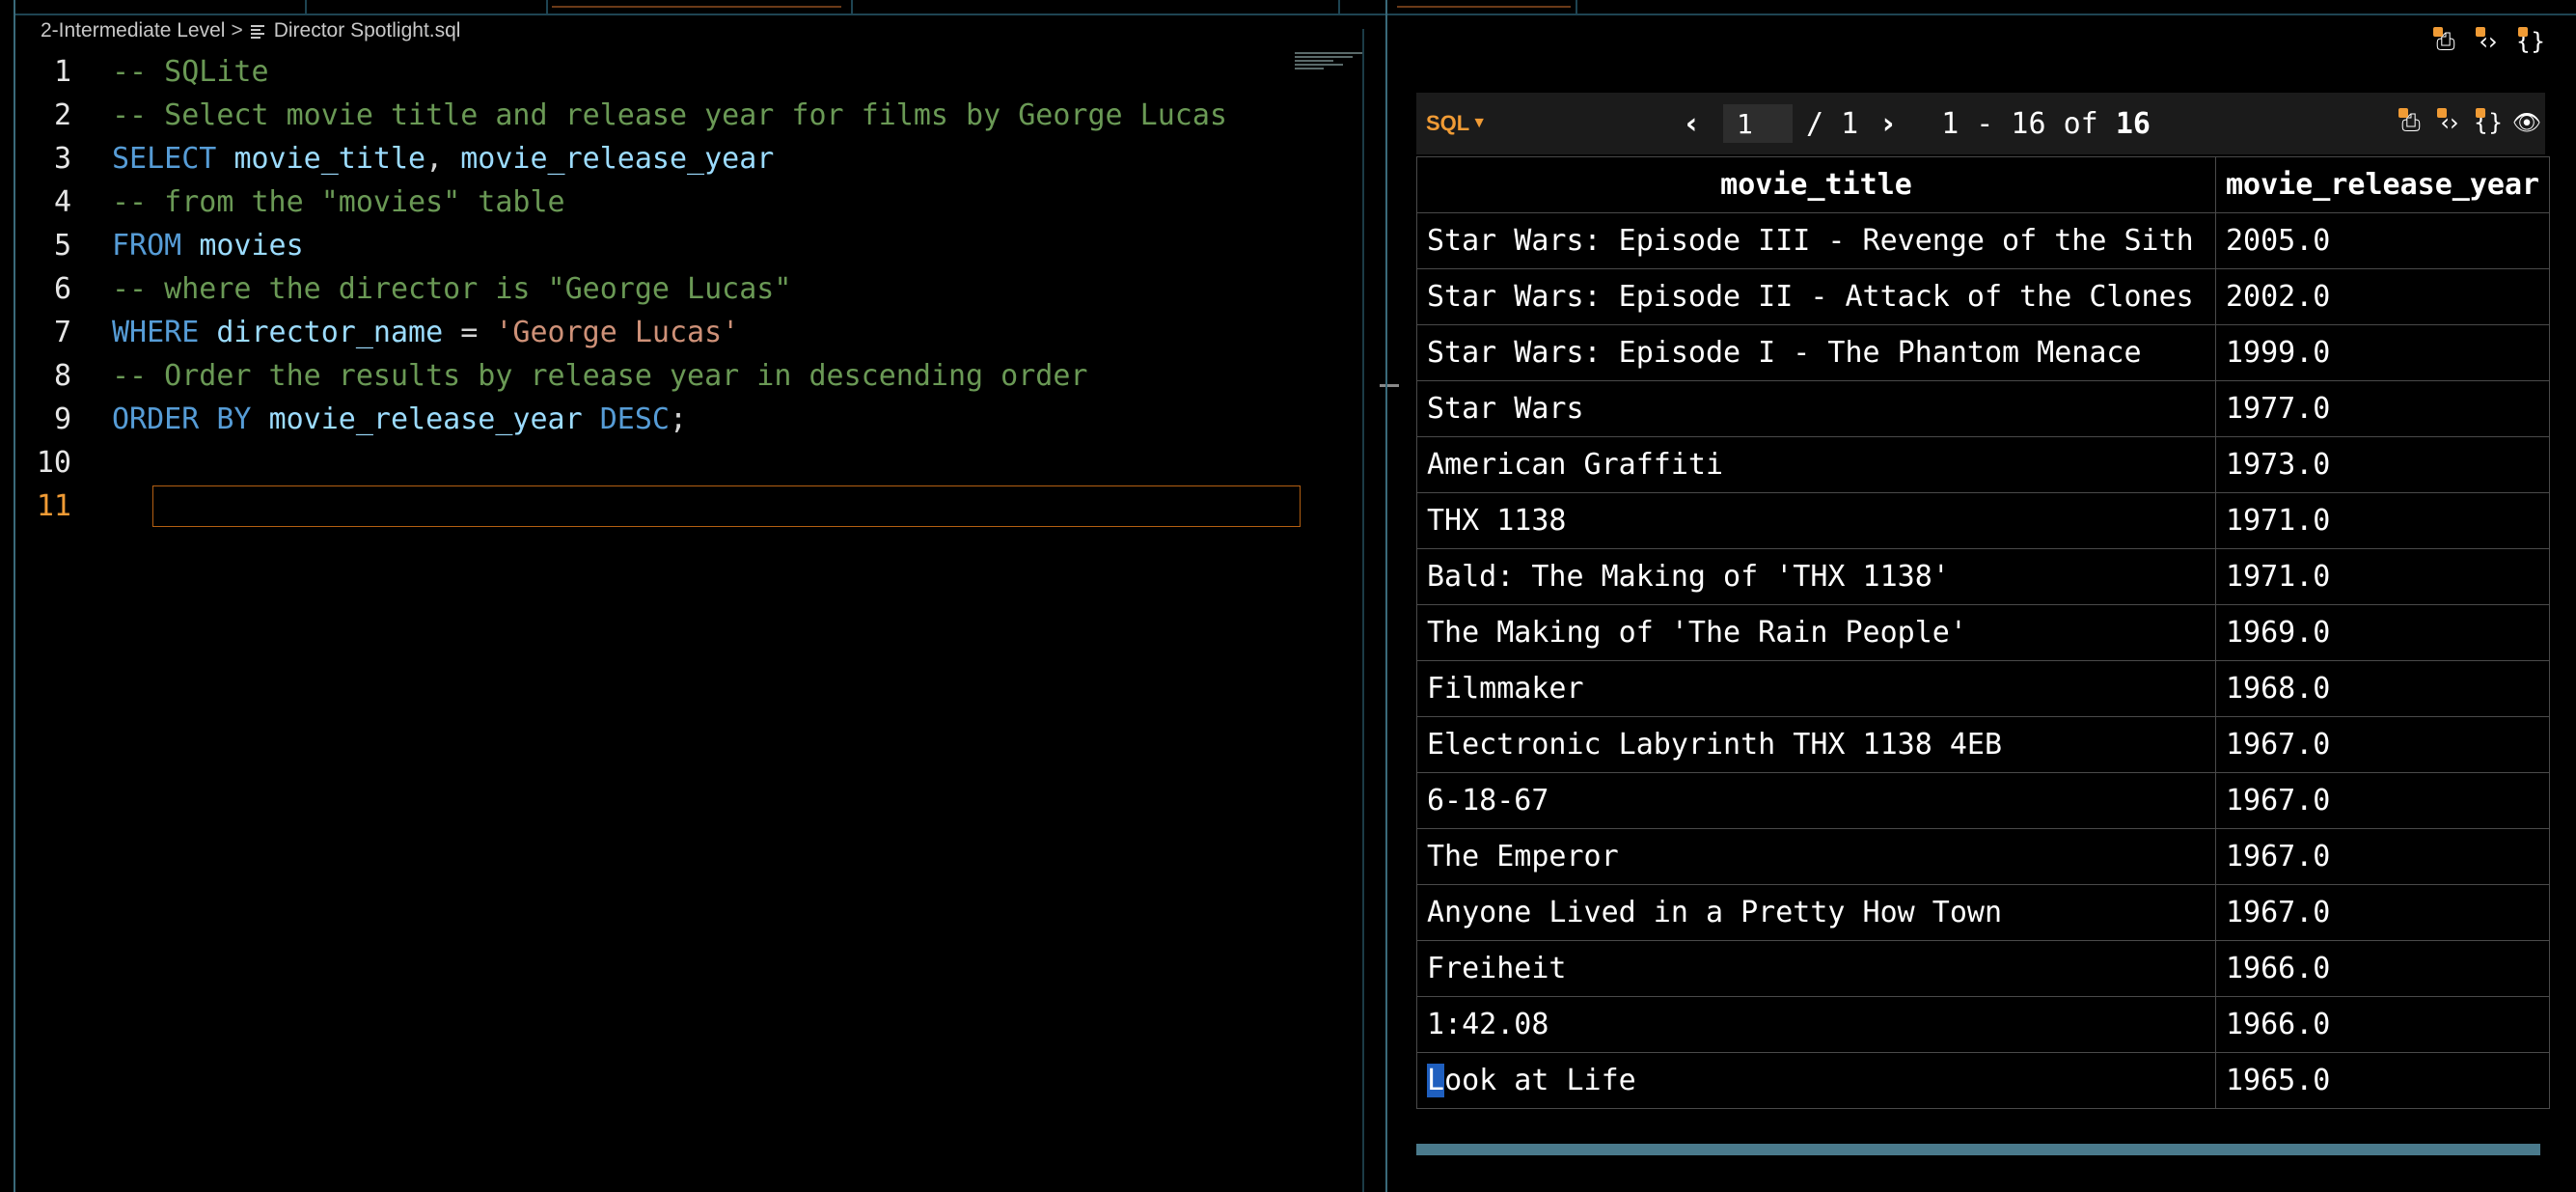 Image resolution: width=2576 pixels, height=1192 pixels. What do you see at coordinates (2383, 408) in the screenshot?
I see `cell-movie-release-year: 1977.0` at bounding box center [2383, 408].